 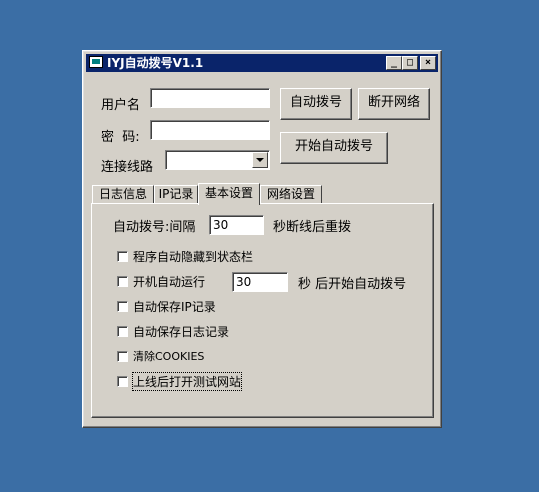 What do you see at coordinates (176, 194) in the screenshot?
I see `tab-ip-record: IP记录` at bounding box center [176, 194].